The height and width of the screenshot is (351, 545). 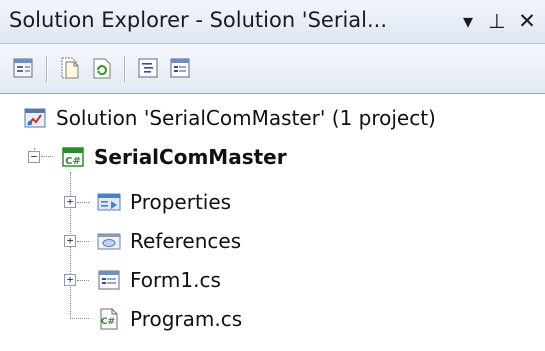 I want to click on tree-item-form1: Form1.cs, so click(x=158, y=280).